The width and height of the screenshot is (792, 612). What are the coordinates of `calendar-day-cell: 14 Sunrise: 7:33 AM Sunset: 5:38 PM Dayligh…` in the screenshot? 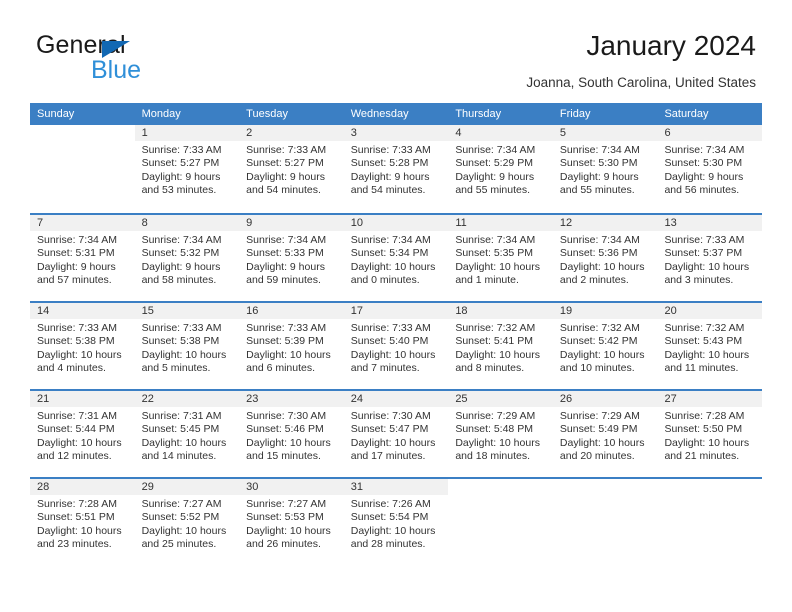 It's located at (82, 346).